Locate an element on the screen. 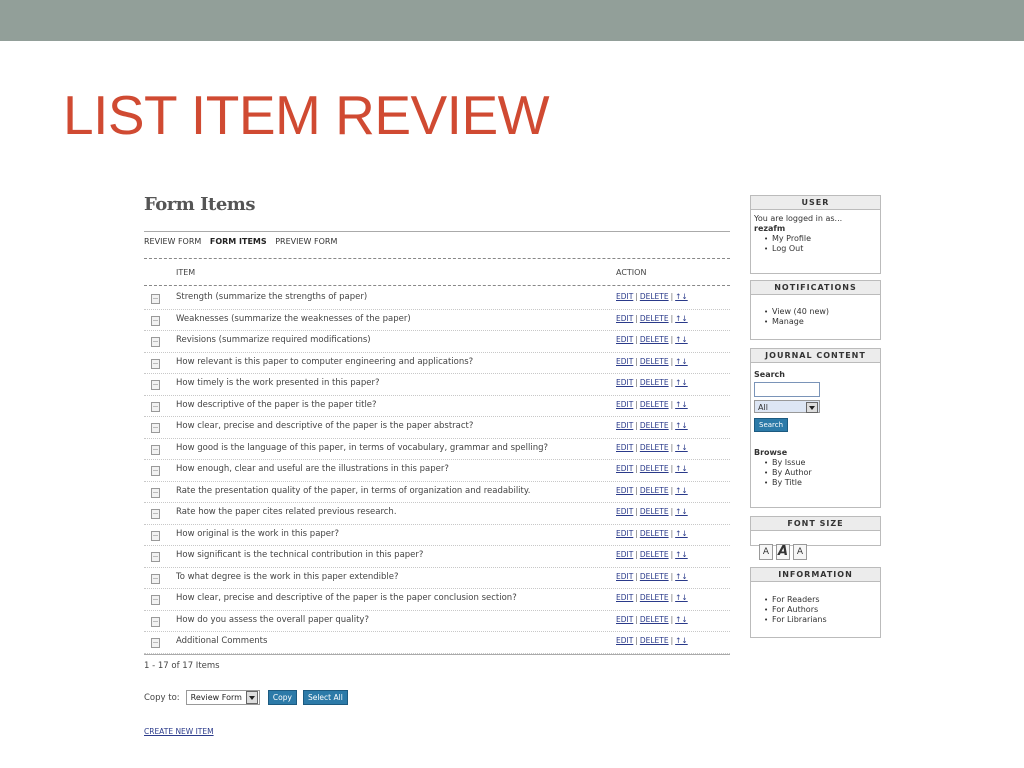 The image size is (1024, 768). browse-by-issue-link: By Issue is located at coordinates (820, 463).